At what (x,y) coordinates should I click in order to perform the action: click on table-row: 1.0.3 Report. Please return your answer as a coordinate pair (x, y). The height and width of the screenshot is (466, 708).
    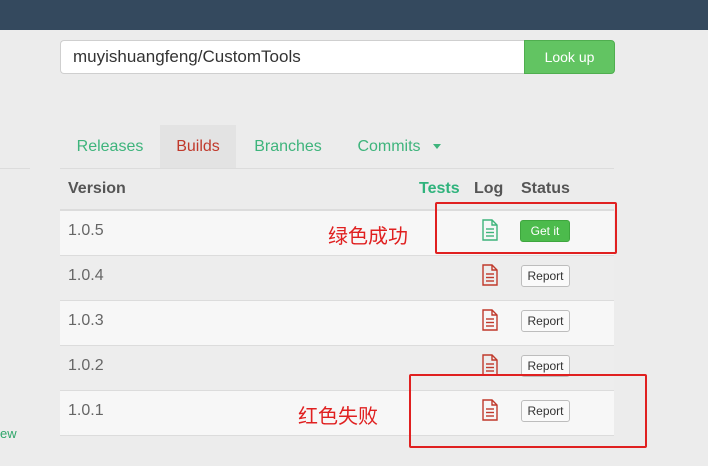
    Looking at the image, I should click on (337, 323).